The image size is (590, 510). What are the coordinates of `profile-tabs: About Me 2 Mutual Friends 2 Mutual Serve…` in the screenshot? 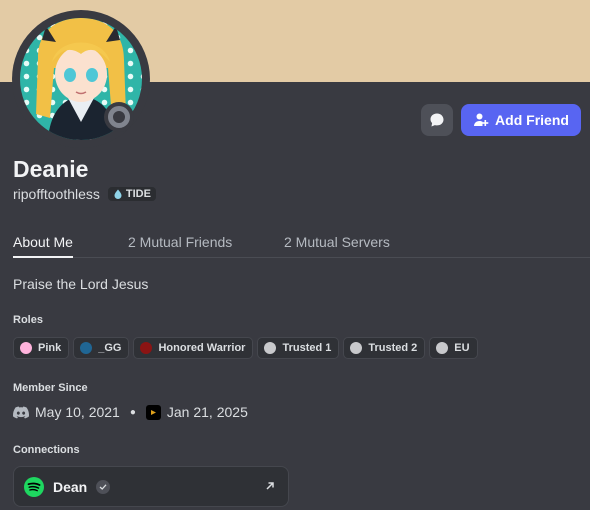 It's located at (301, 246).